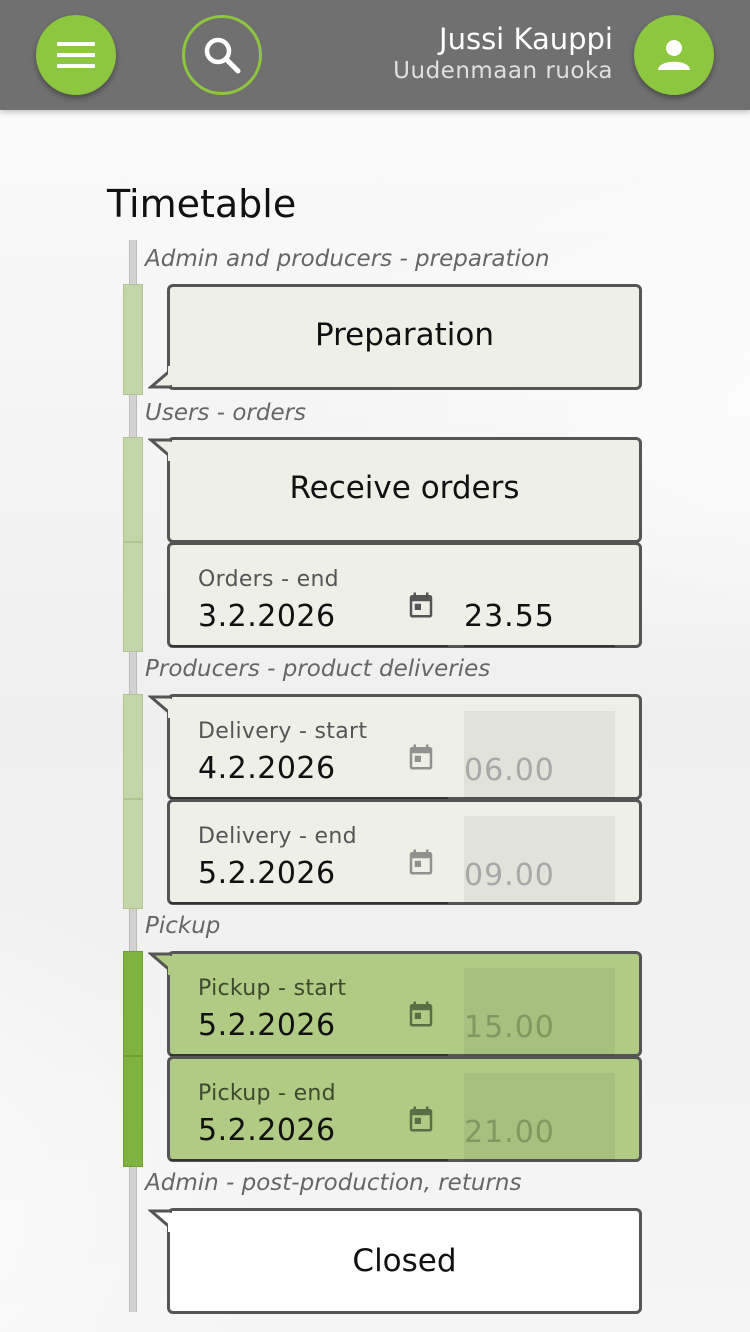  I want to click on closed-card: Closed, so click(395, 1261).